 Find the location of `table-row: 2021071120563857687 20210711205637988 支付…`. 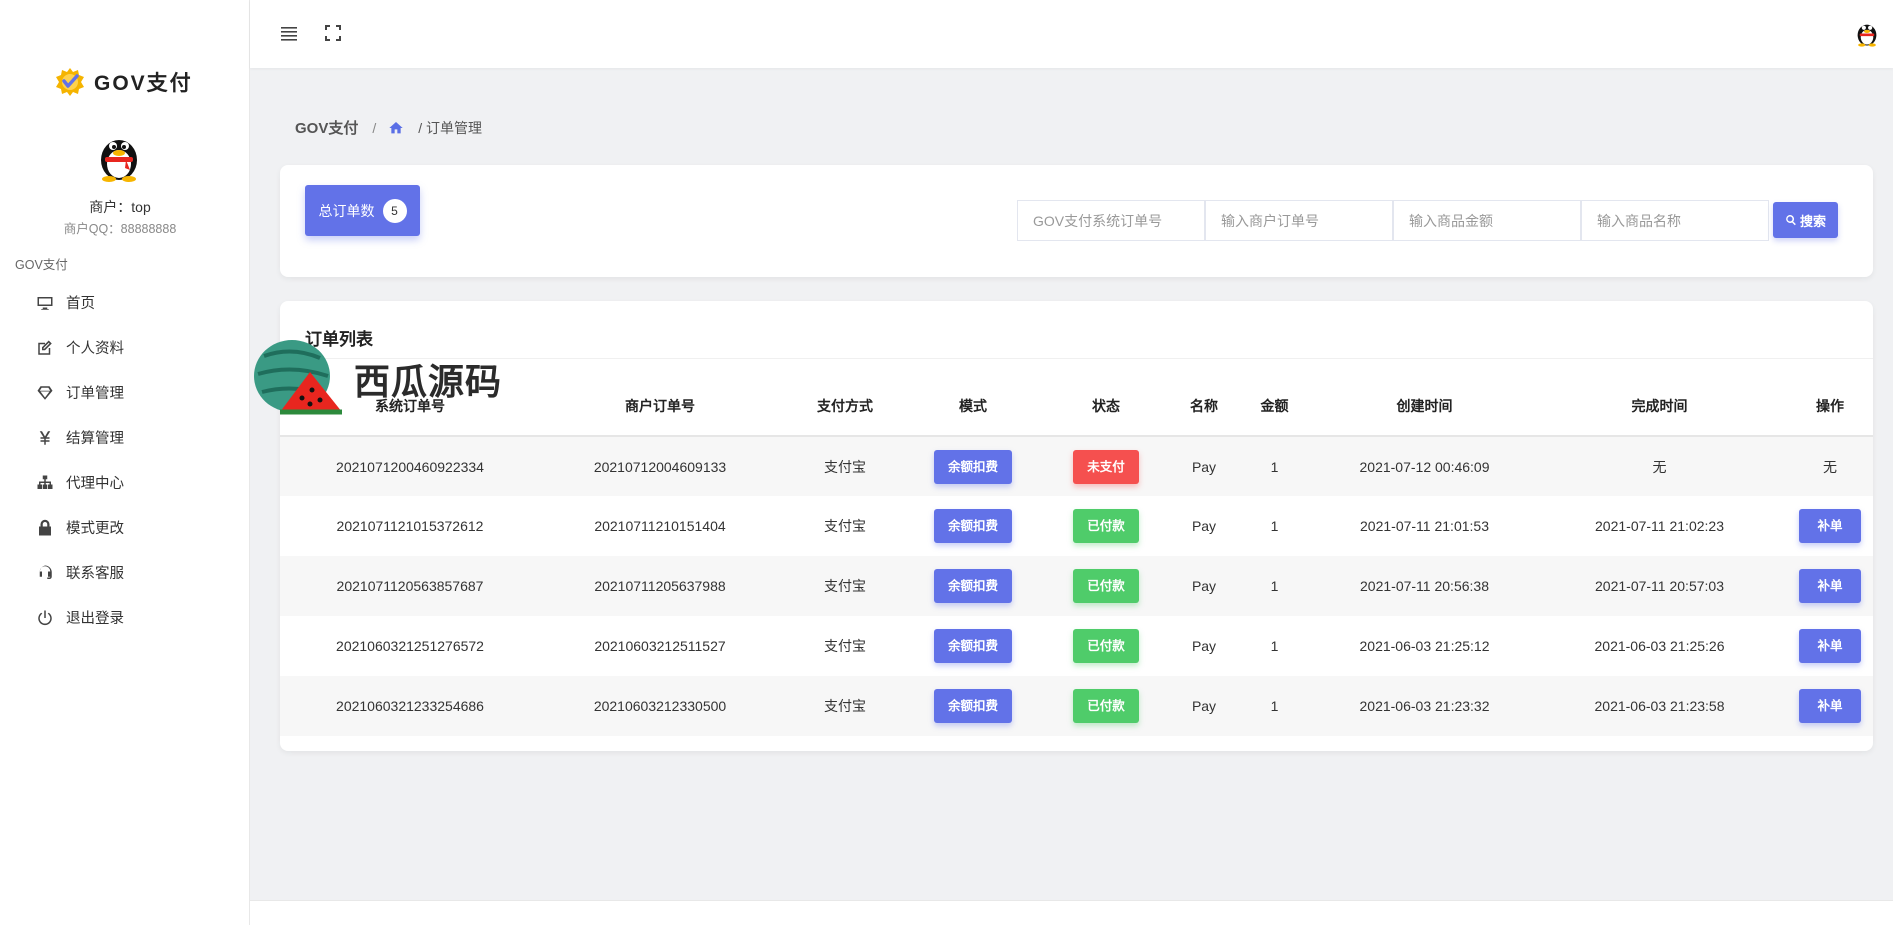

table-row: 2021071120563857687 20210711205637988 支付… is located at coordinates (1076, 586).